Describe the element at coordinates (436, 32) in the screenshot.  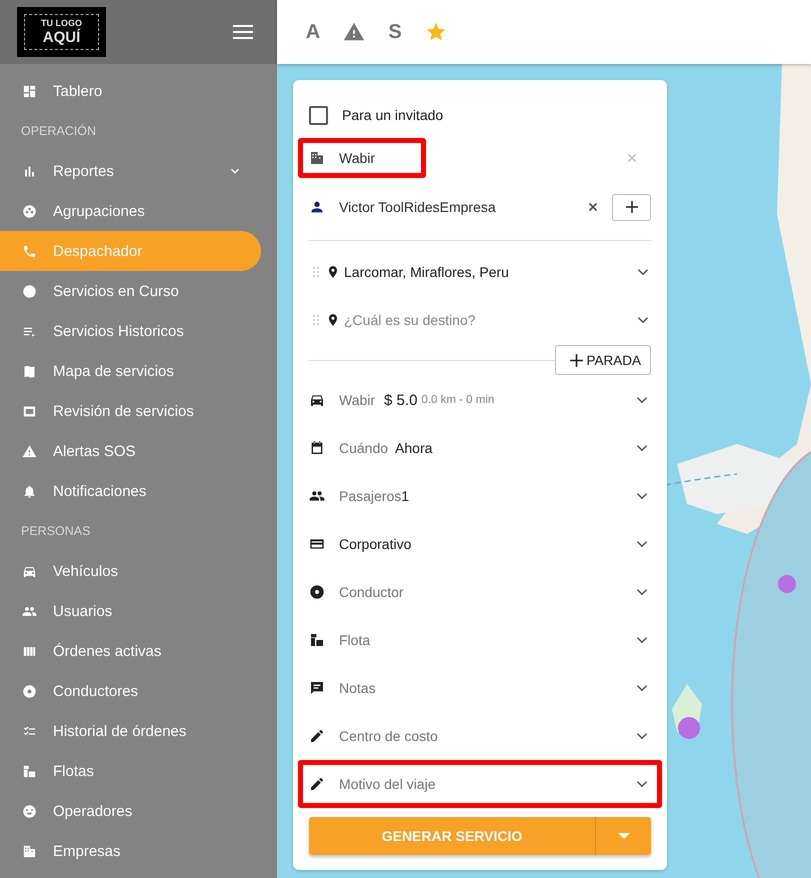
I see `star-icon` at that location.